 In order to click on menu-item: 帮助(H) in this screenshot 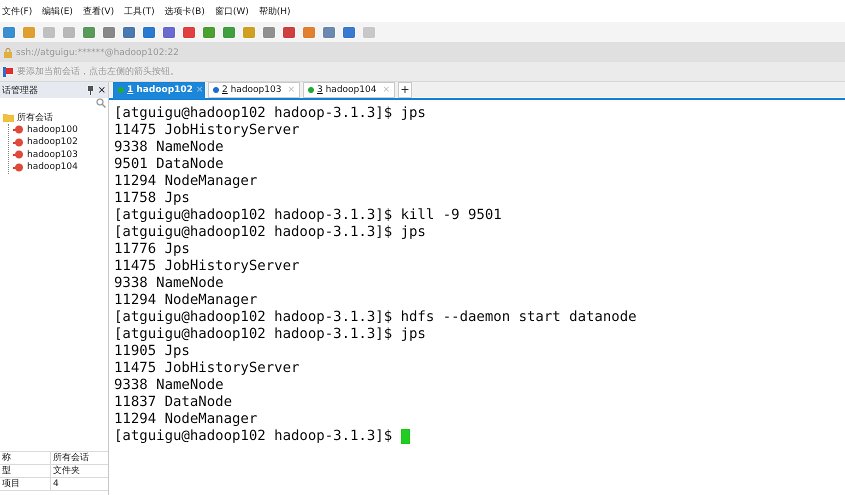, I will do `click(274, 11)`.